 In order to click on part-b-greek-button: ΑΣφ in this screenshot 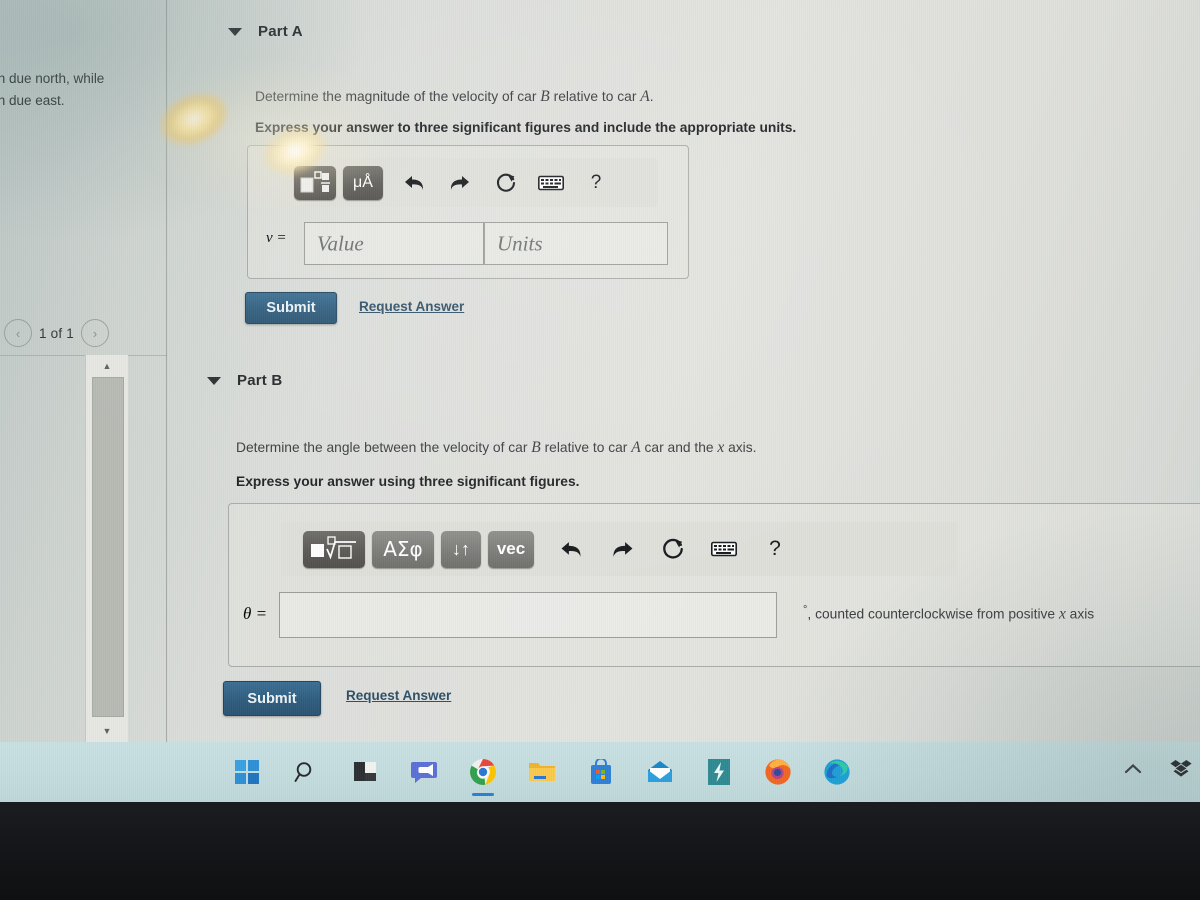, I will do `click(403, 549)`.